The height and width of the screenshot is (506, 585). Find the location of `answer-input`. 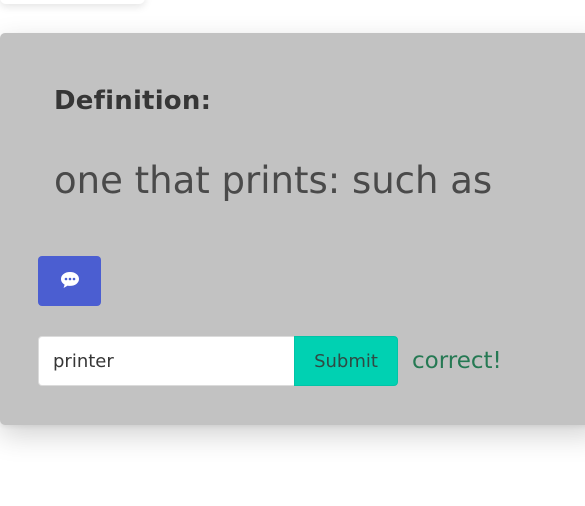

answer-input is located at coordinates (166, 361).